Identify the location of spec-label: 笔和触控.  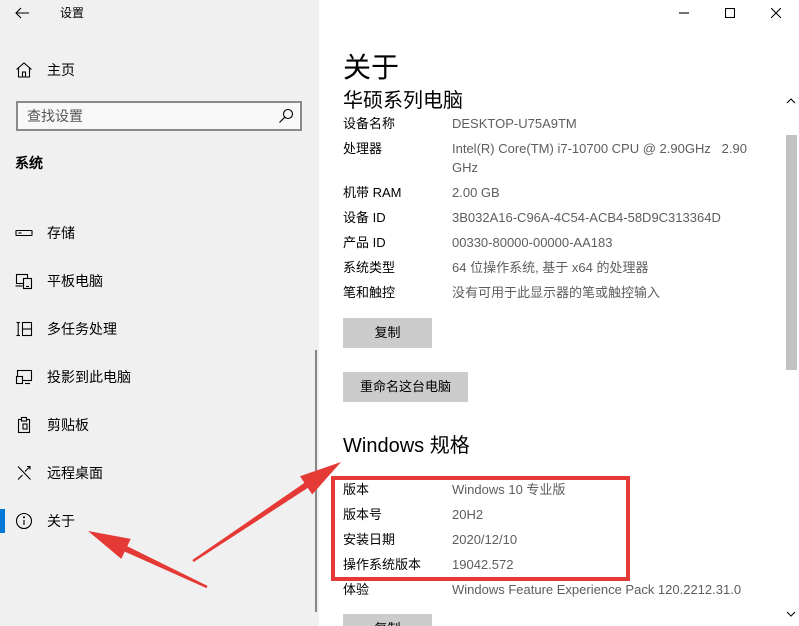
(369, 292).